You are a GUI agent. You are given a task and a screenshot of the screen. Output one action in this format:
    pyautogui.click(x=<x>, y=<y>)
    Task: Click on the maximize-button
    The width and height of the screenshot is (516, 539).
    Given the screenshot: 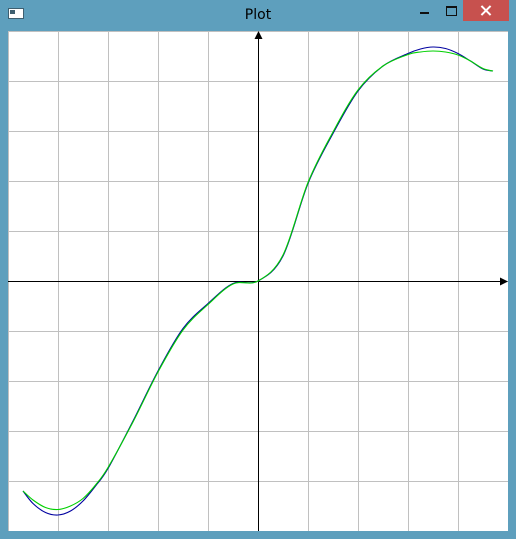 What is the action you would take?
    pyautogui.click(x=450, y=10)
    